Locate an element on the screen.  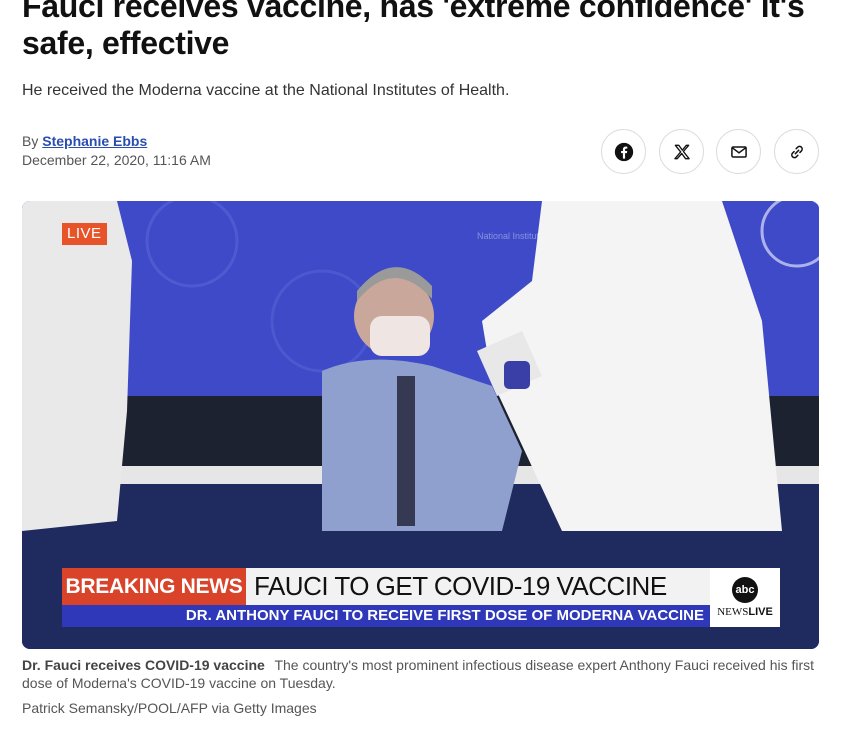
caption-title: Dr. Fauci receives COVID-19 vaccine is located at coordinates (143, 665).